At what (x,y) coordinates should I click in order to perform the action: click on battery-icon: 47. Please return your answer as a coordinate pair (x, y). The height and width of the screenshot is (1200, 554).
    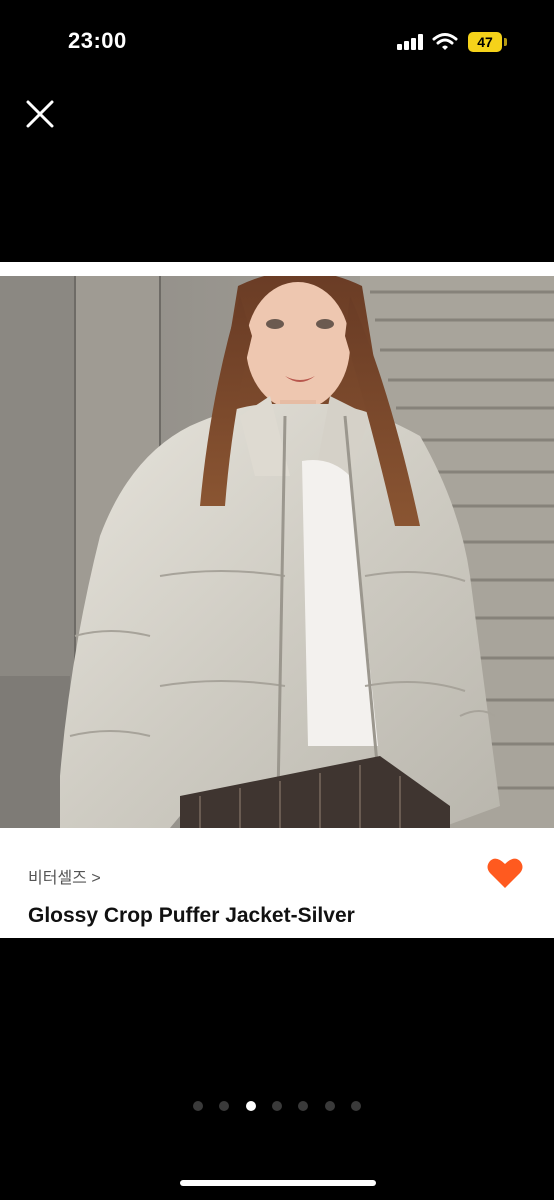
    Looking at the image, I should click on (488, 42).